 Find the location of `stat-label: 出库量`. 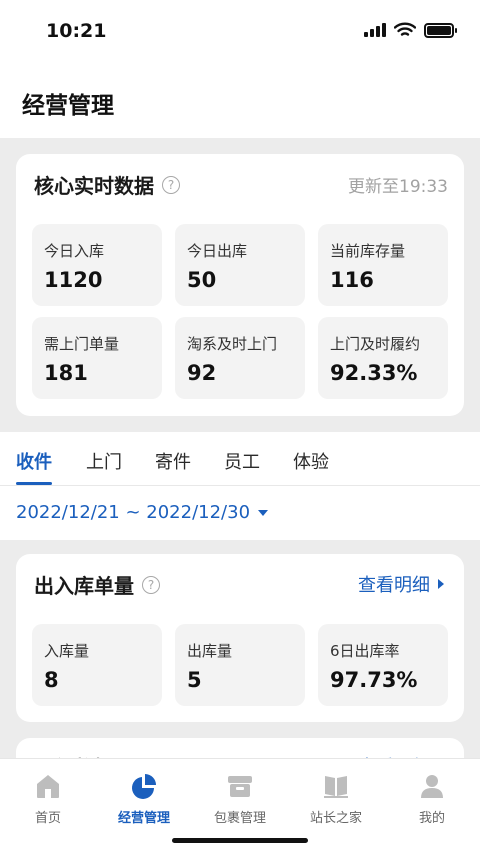

stat-label: 出库量 is located at coordinates (210, 651).